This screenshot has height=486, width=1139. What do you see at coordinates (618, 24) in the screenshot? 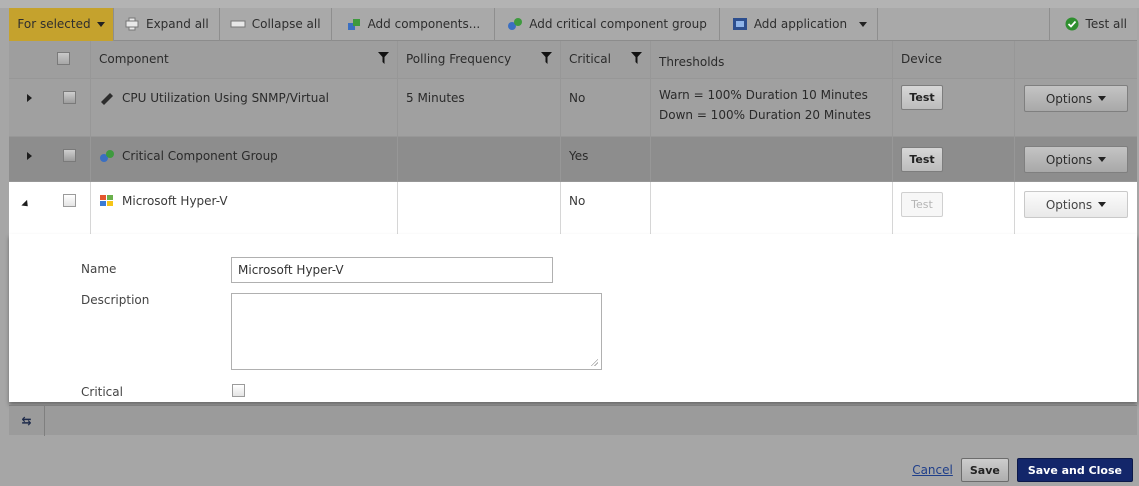
I see `add-critical-group-label: Add critical component group` at bounding box center [618, 24].